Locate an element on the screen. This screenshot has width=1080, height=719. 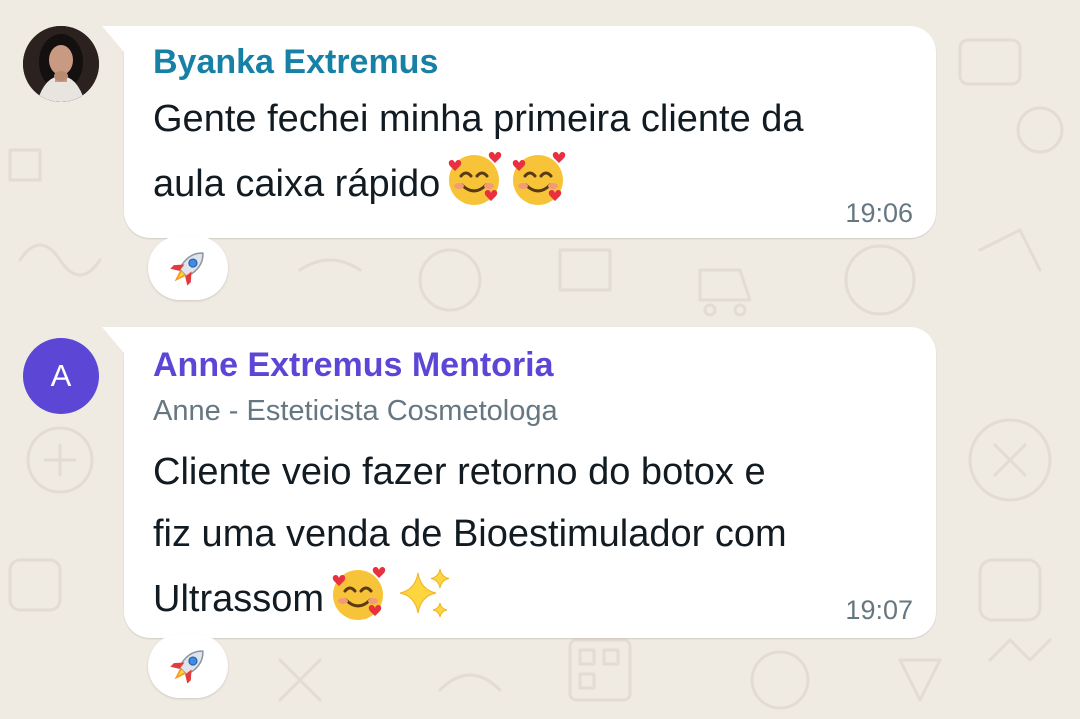
sender-subtitle: Anne - Esteticista Cosmetologa is located at coordinates (355, 411).